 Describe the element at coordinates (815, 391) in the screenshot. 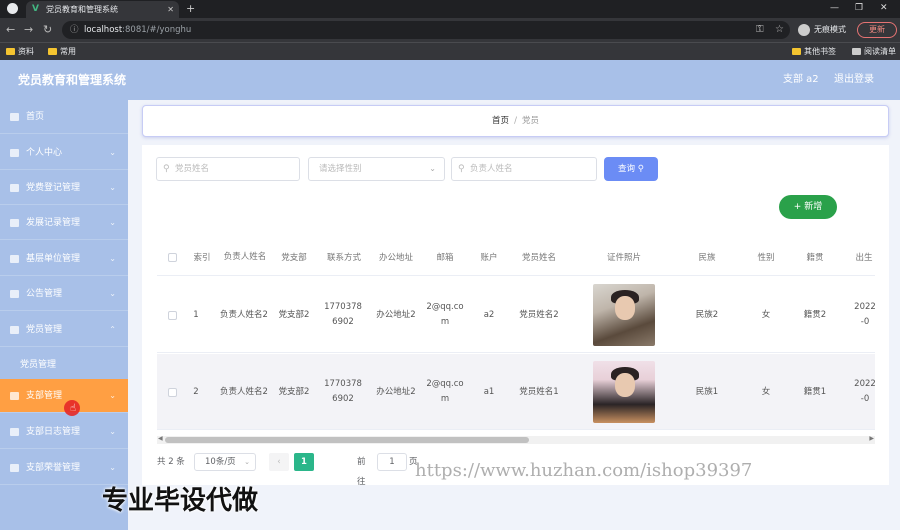

I see `cell-native: 籍贯1` at that location.